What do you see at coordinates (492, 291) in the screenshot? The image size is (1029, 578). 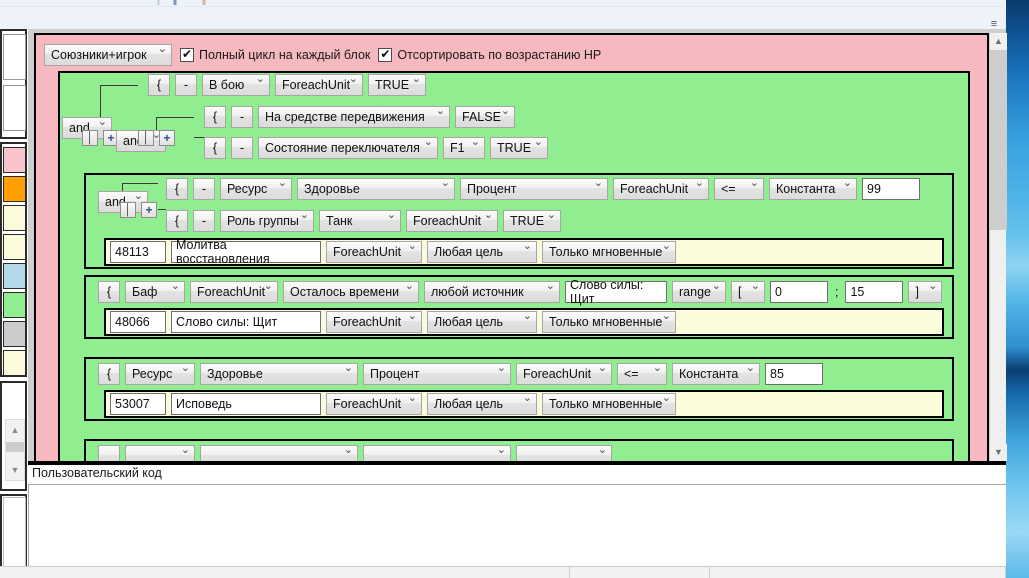 I see `buff-source-select: любой источник` at bounding box center [492, 291].